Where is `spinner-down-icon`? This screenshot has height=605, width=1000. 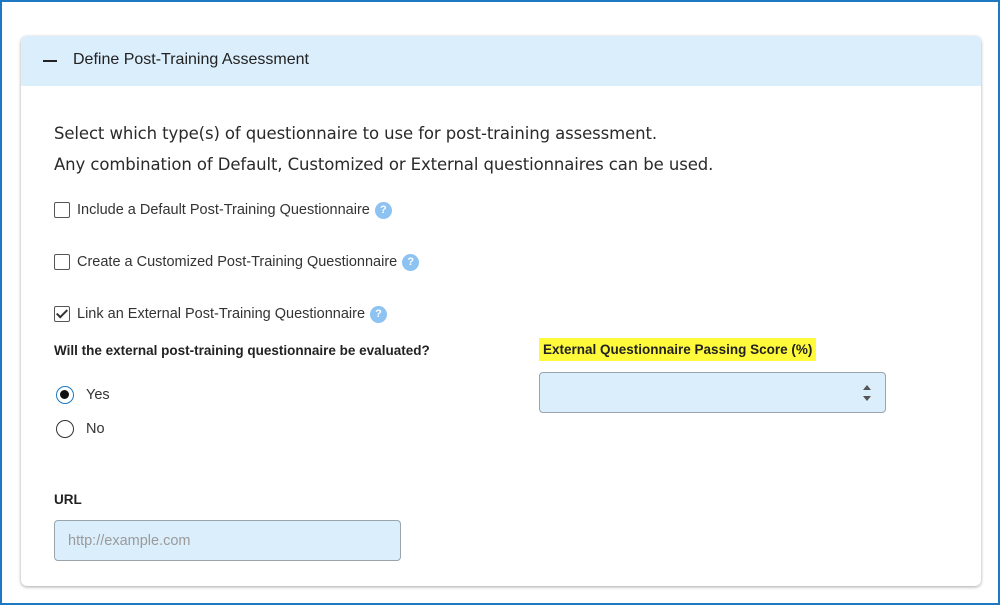
spinner-down-icon is located at coordinates (867, 398).